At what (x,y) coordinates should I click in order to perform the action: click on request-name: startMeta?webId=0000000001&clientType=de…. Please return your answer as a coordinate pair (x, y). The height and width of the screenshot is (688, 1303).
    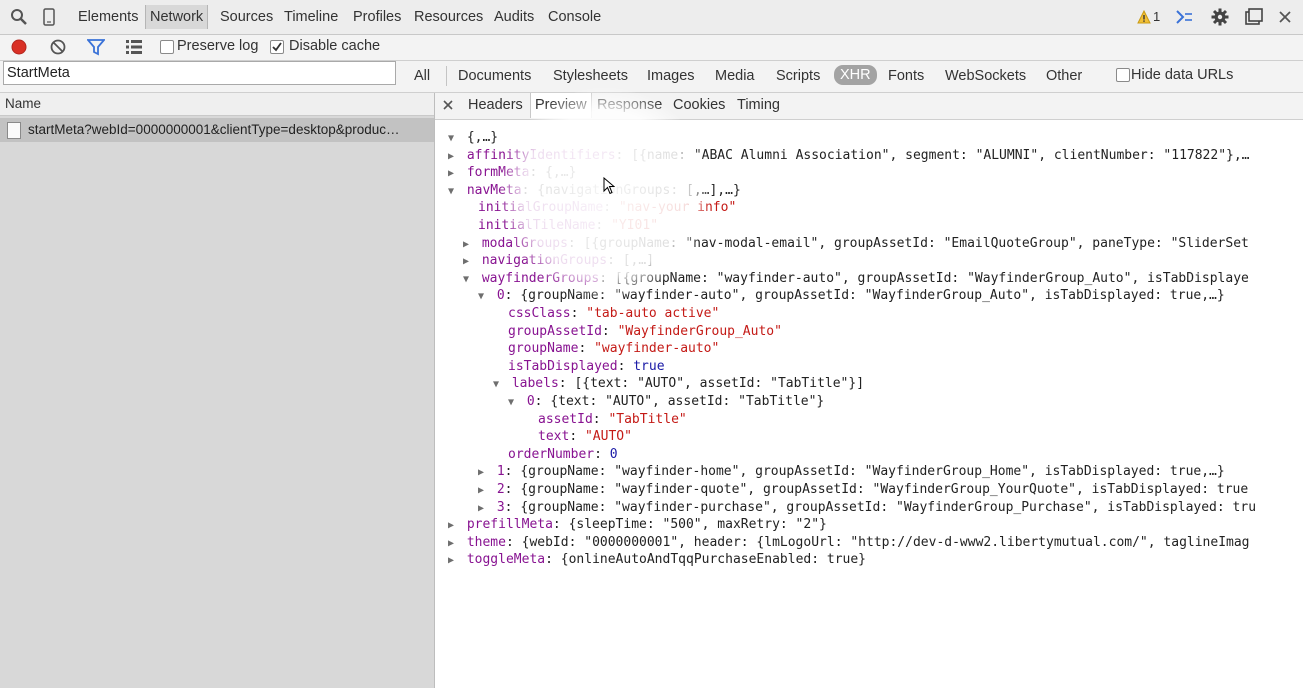
    Looking at the image, I should click on (214, 129).